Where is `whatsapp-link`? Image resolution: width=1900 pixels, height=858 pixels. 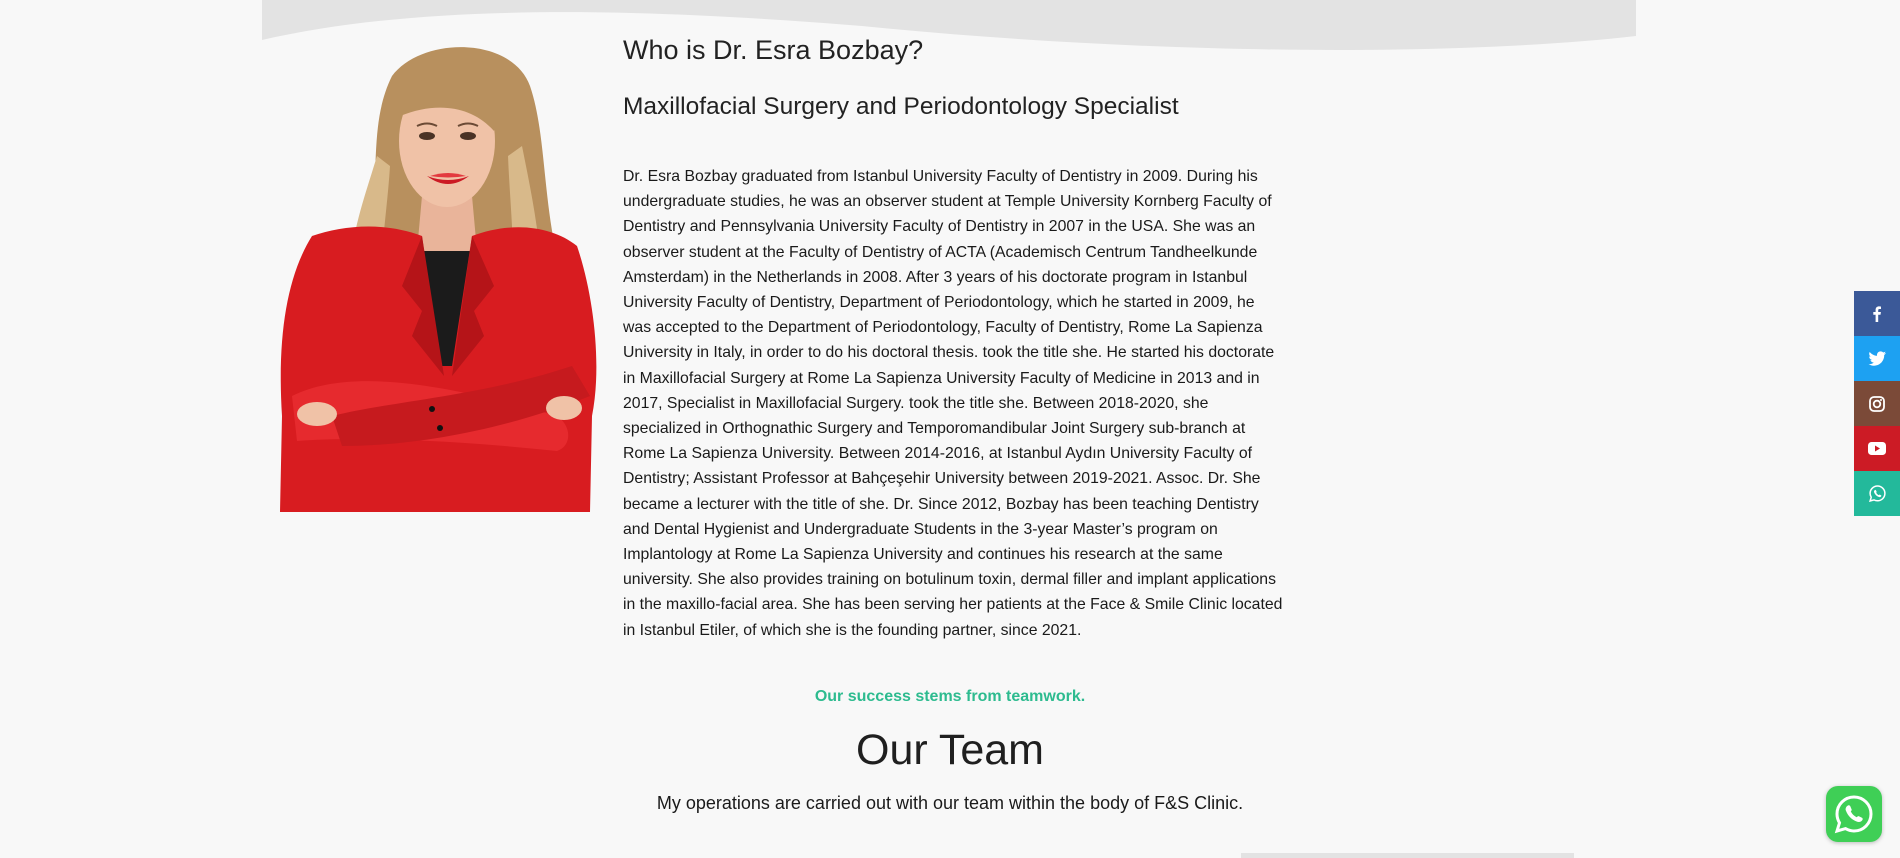
whatsapp-link is located at coordinates (1877, 493).